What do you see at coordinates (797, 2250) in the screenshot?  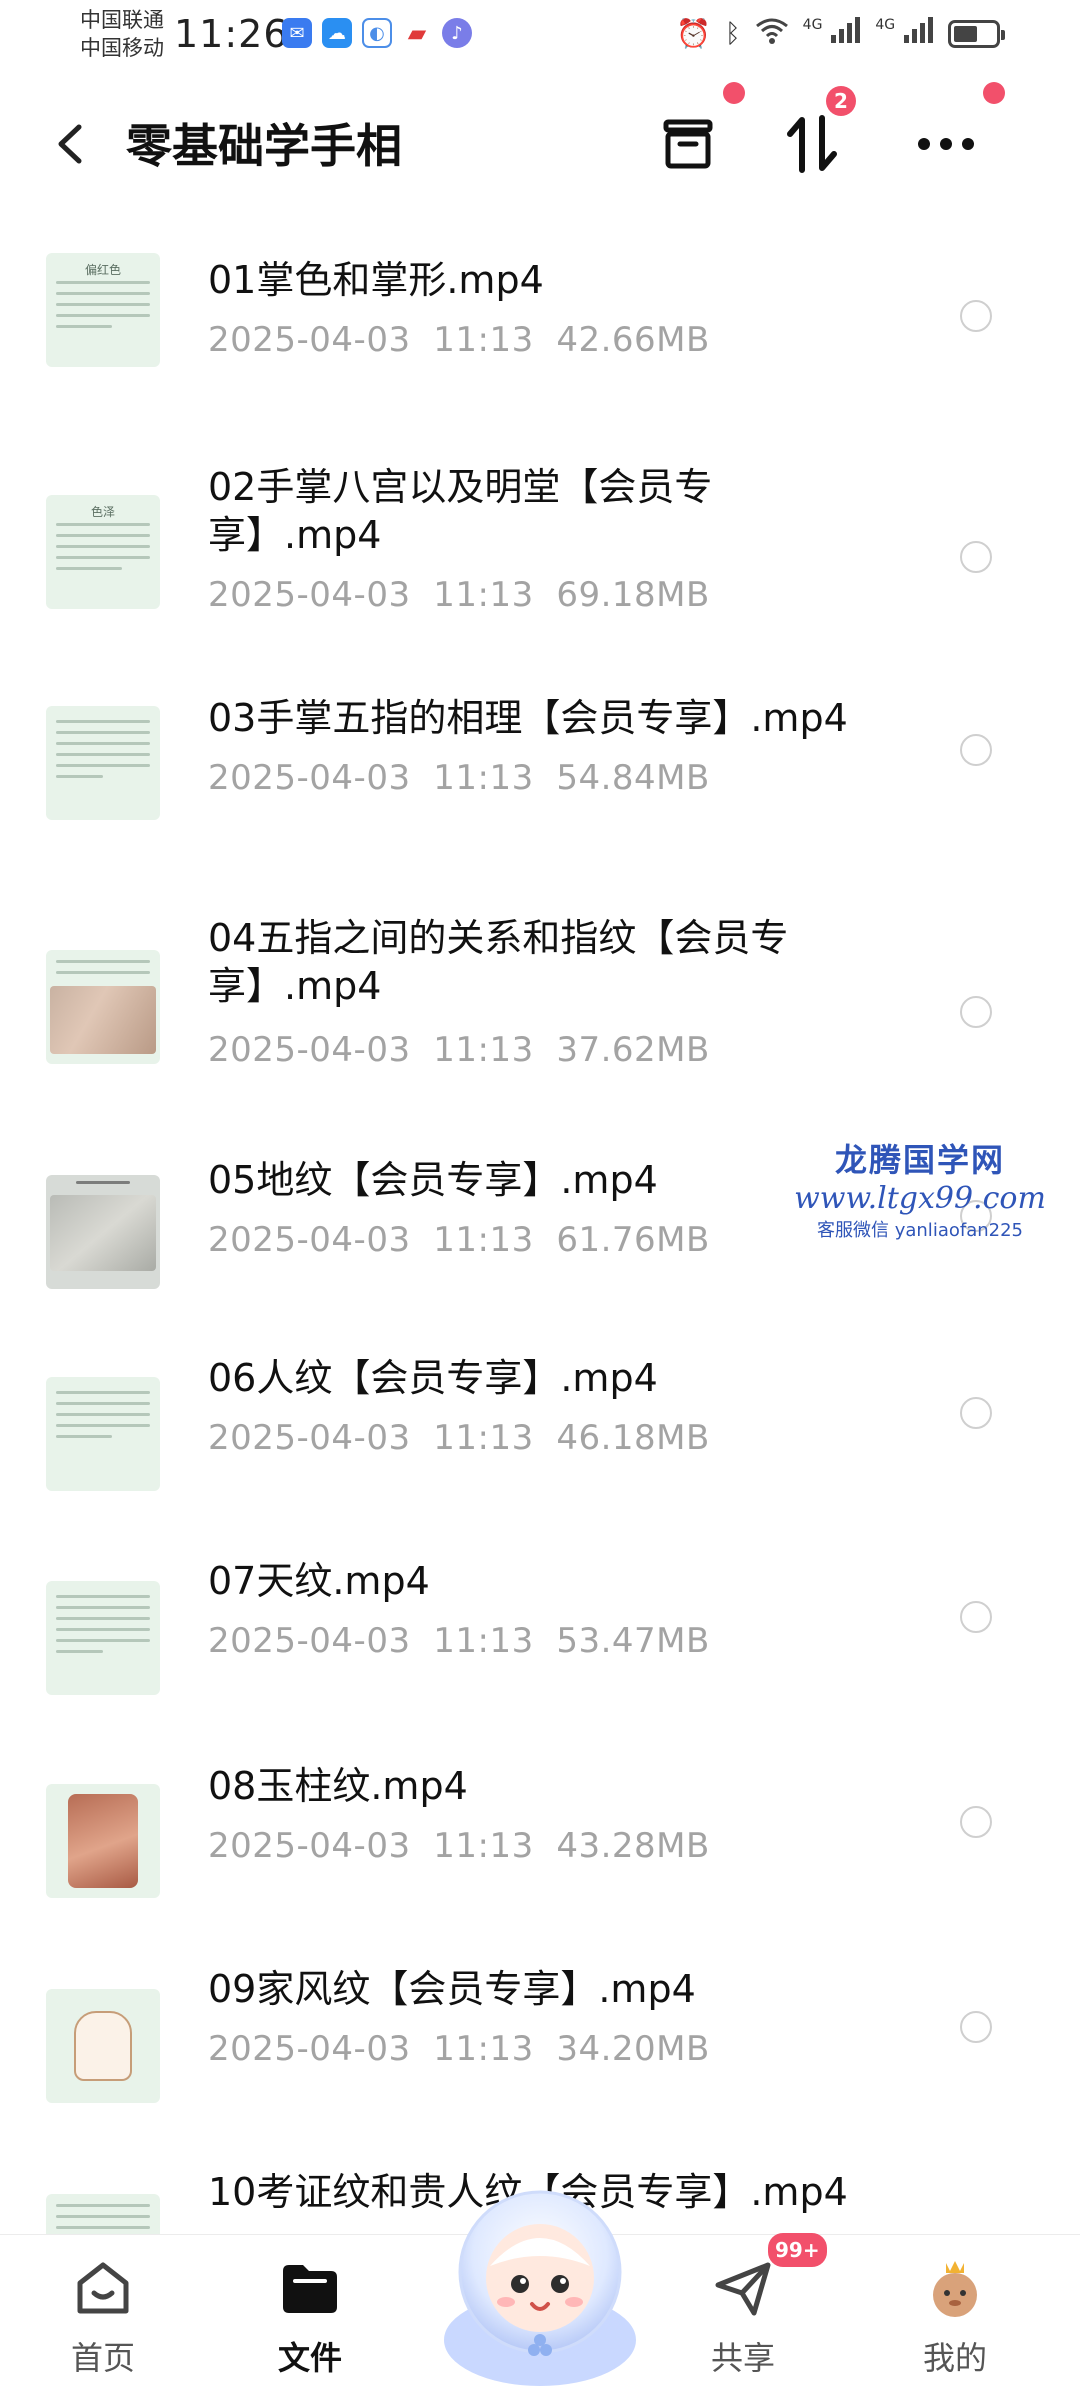 I see `share-count-badge: 99+` at bounding box center [797, 2250].